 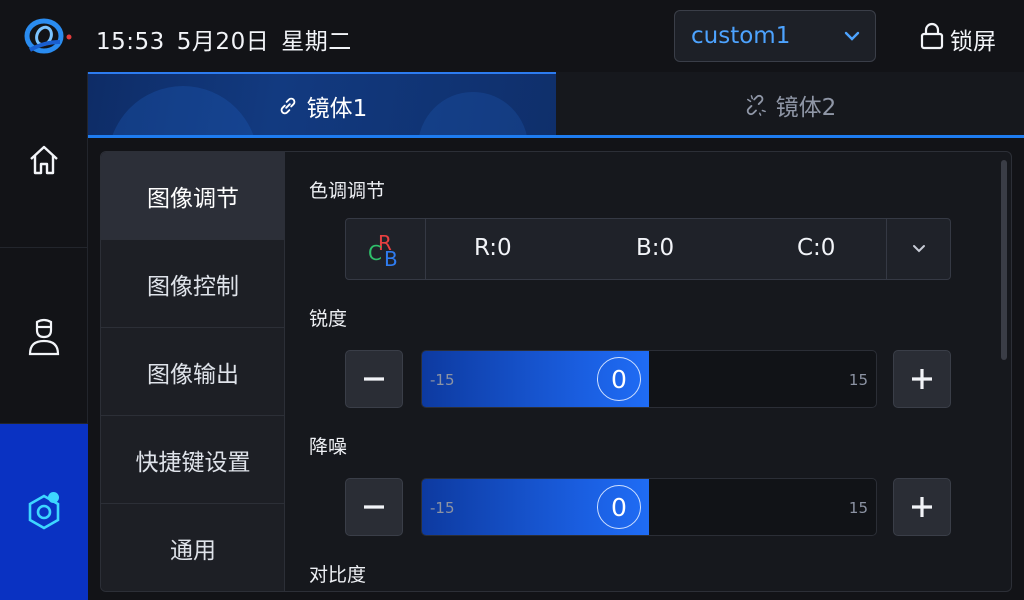 I want to click on nav-item-doctor, so click(x=44, y=336).